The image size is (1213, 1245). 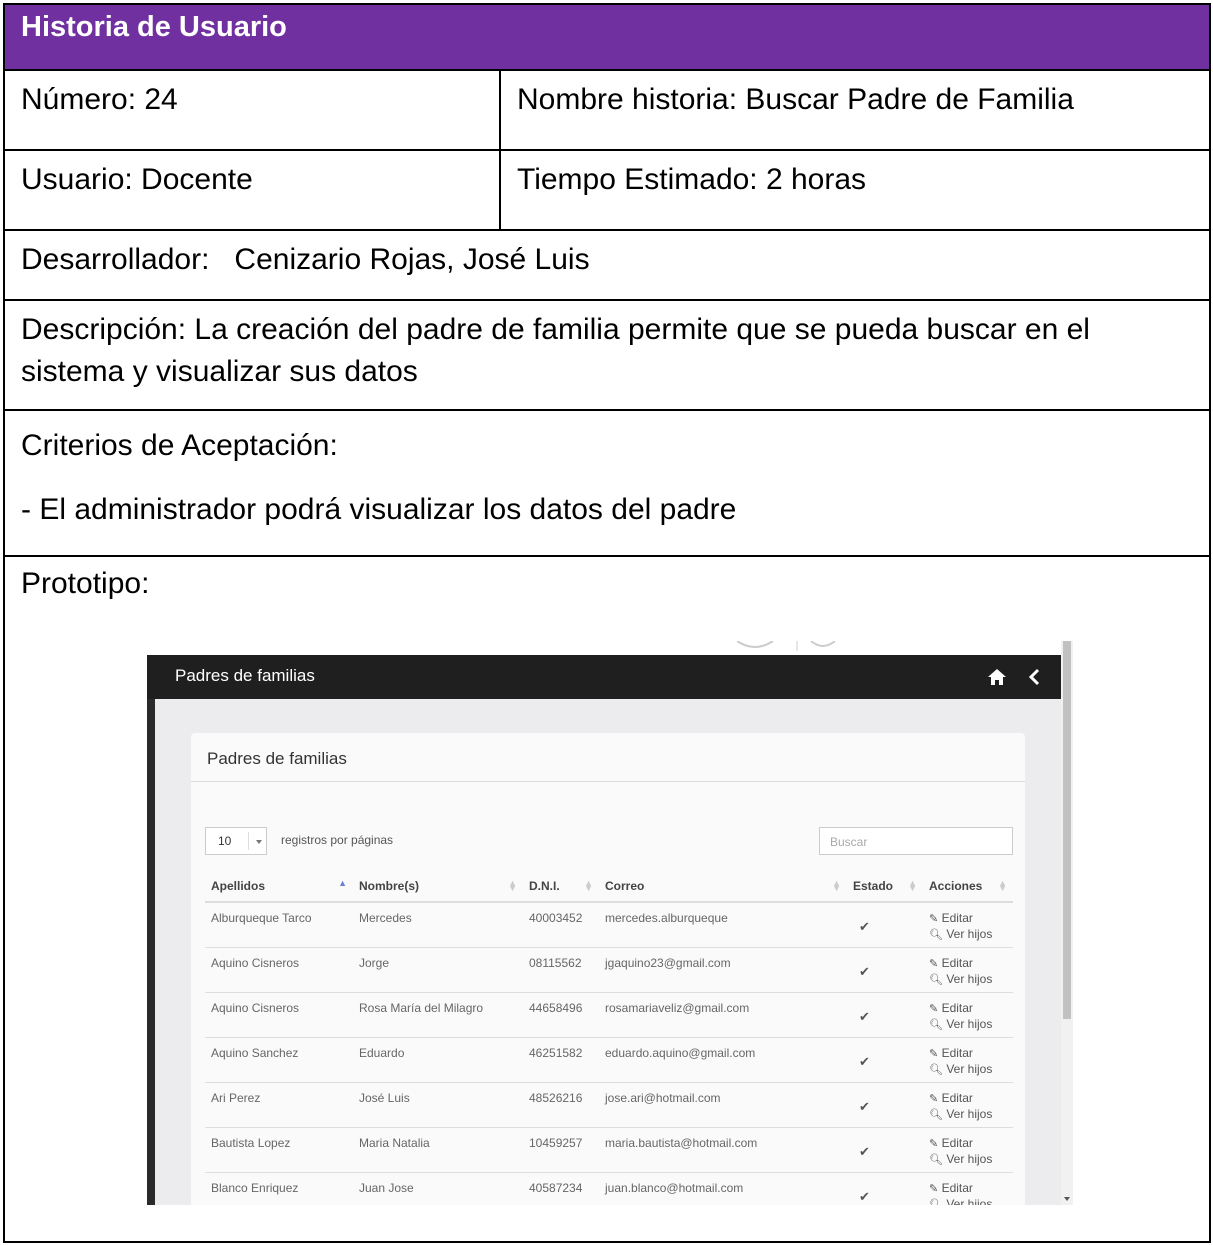 I want to click on story-estimated-time: Tiempo Estimado: 2 horas, so click(x=692, y=179).